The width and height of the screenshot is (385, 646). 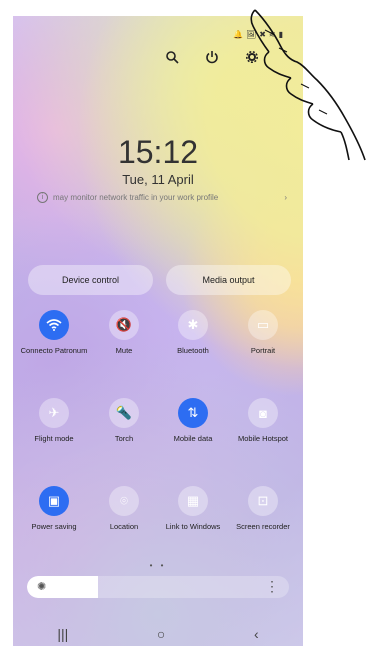 What do you see at coordinates (263, 438) in the screenshot?
I see `tile-label: Mobile Hotspot` at bounding box center [263, 438].